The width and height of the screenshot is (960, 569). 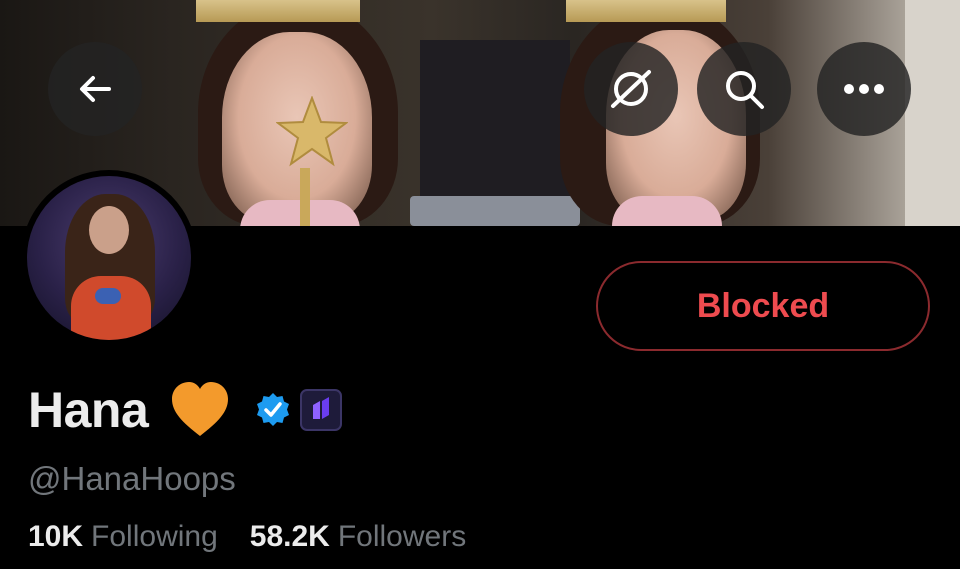 I want to click on avatar-image, so click(x=109, y=258).